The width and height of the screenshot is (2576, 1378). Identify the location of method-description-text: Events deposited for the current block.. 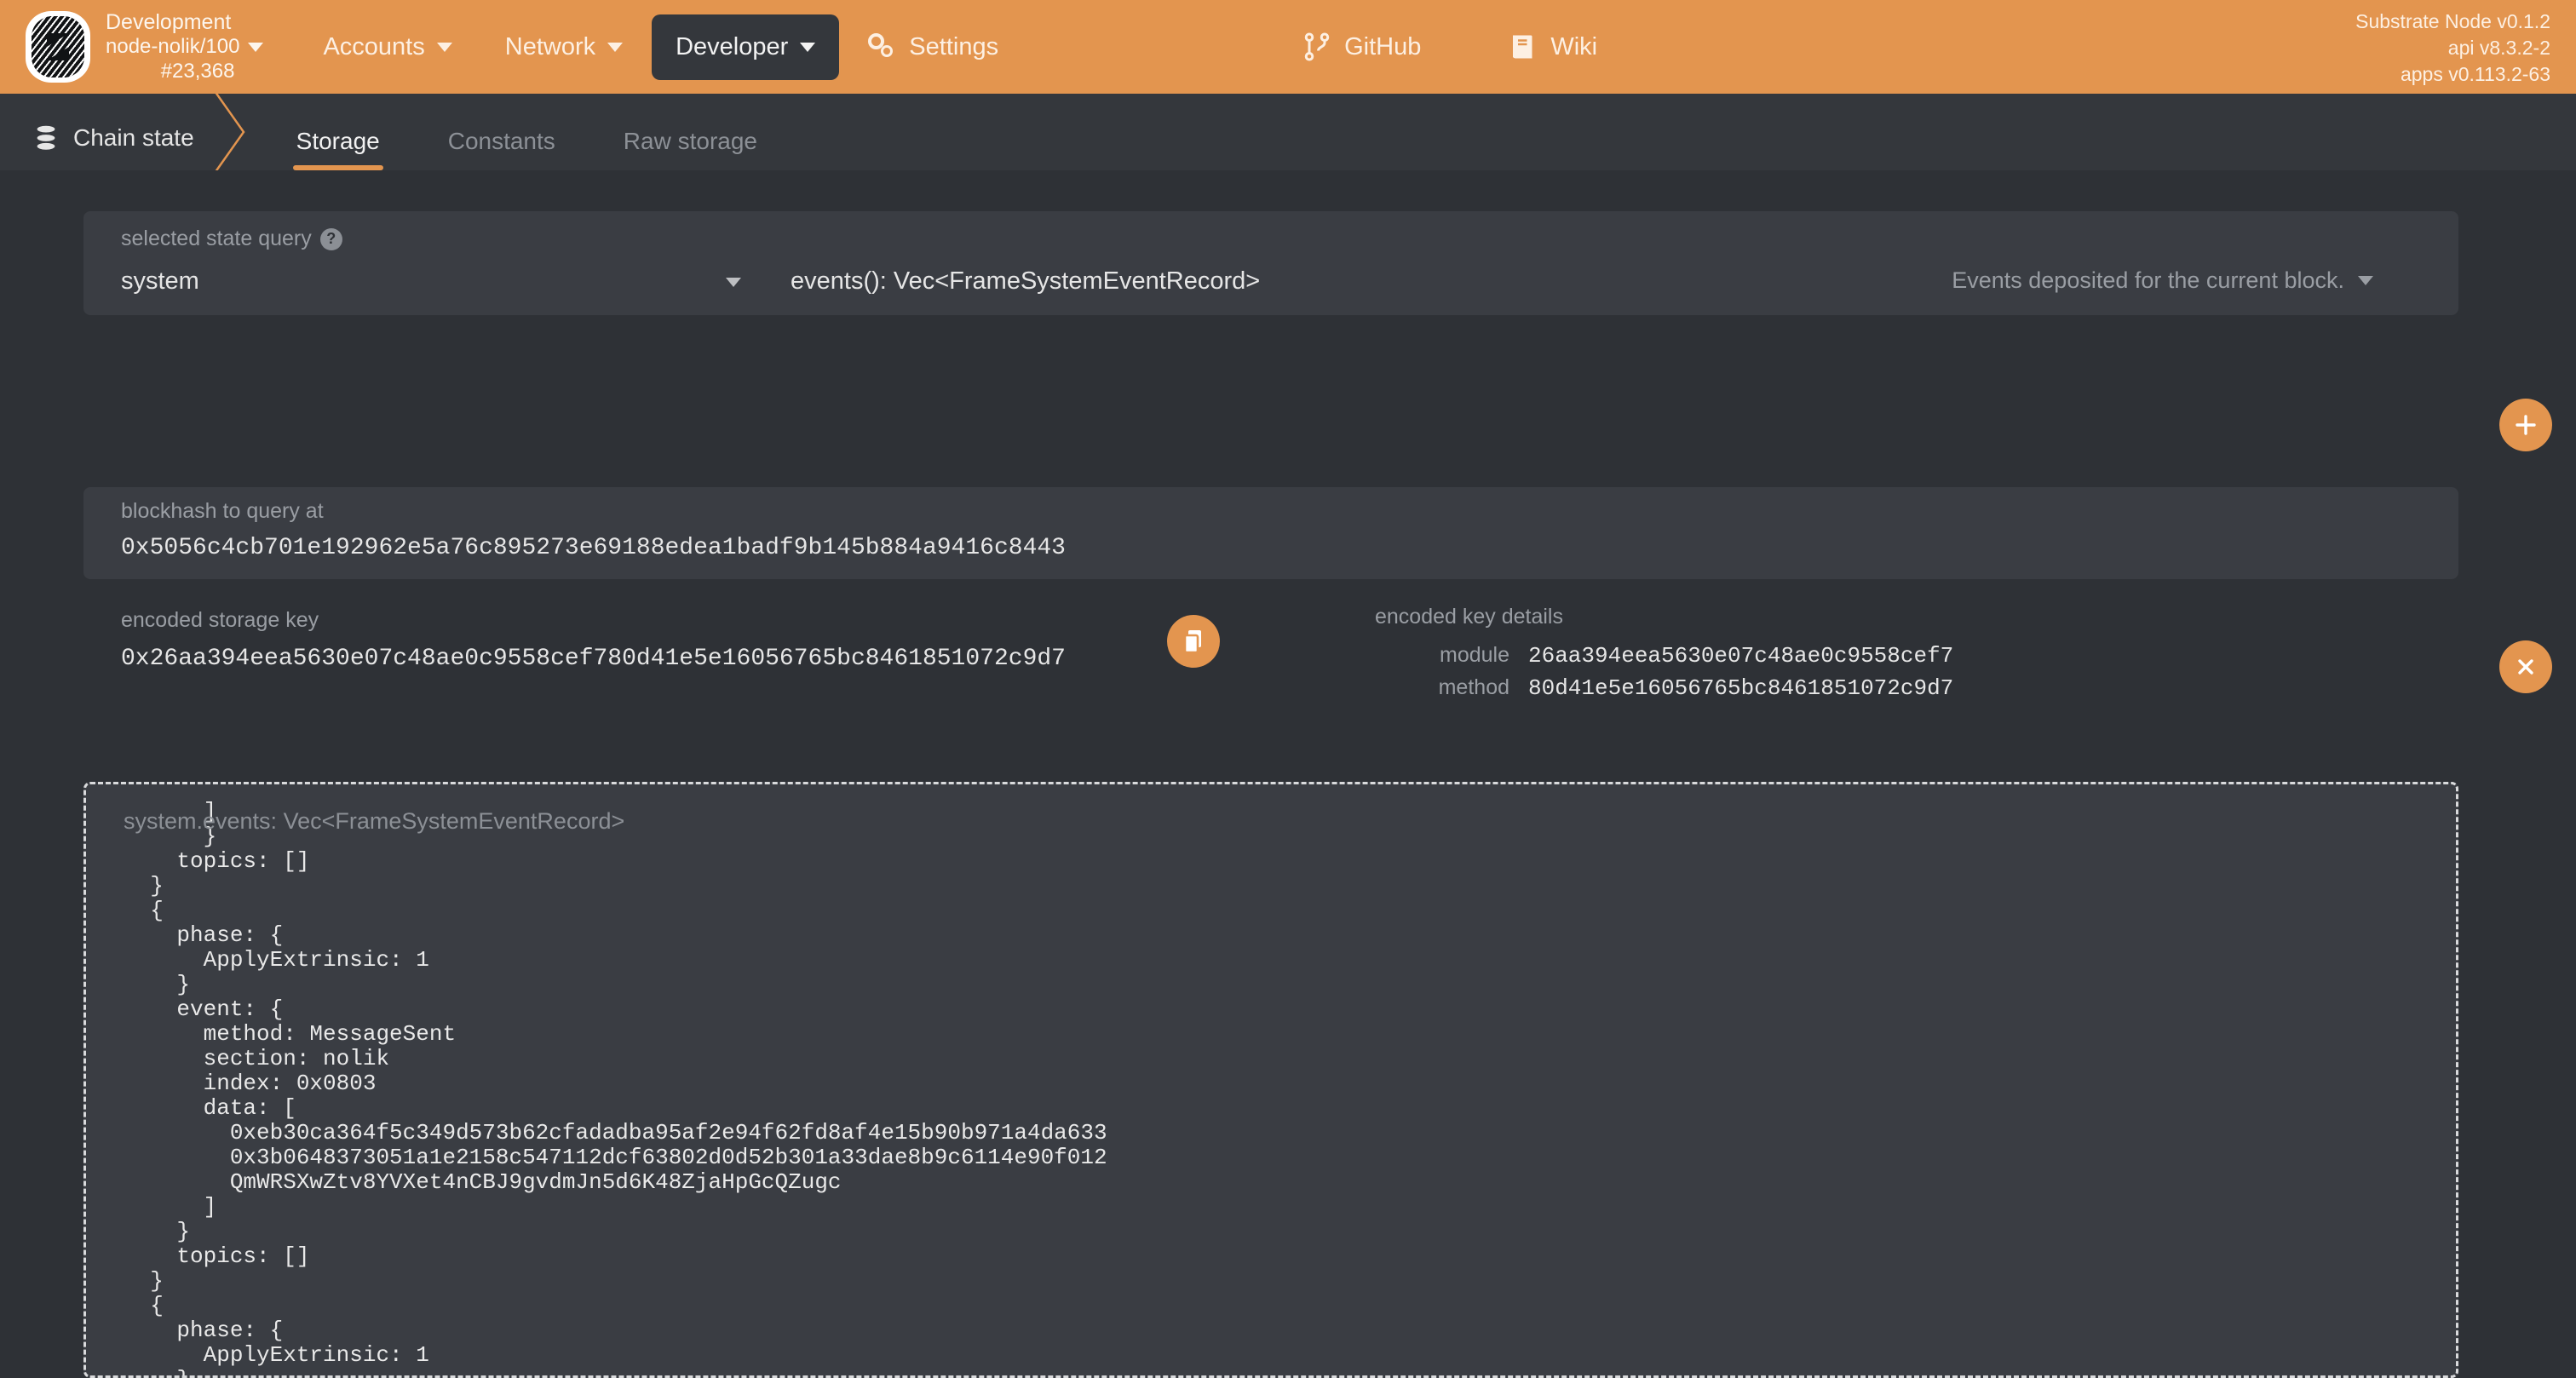
(2148, 280).